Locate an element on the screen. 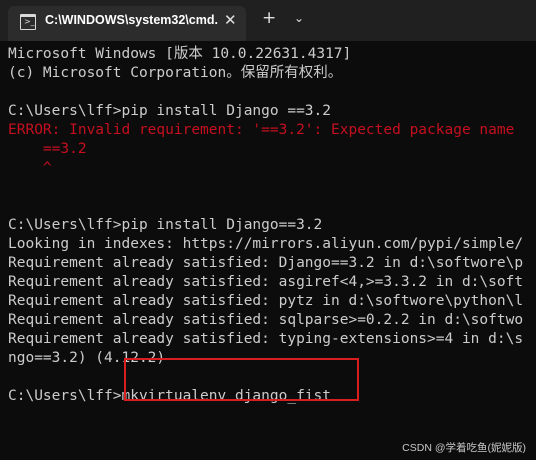 The image size is (536, 460). console-line: Microsoft Windows [版本 10.0.22631.4317] is located at coordinates (180, 54).